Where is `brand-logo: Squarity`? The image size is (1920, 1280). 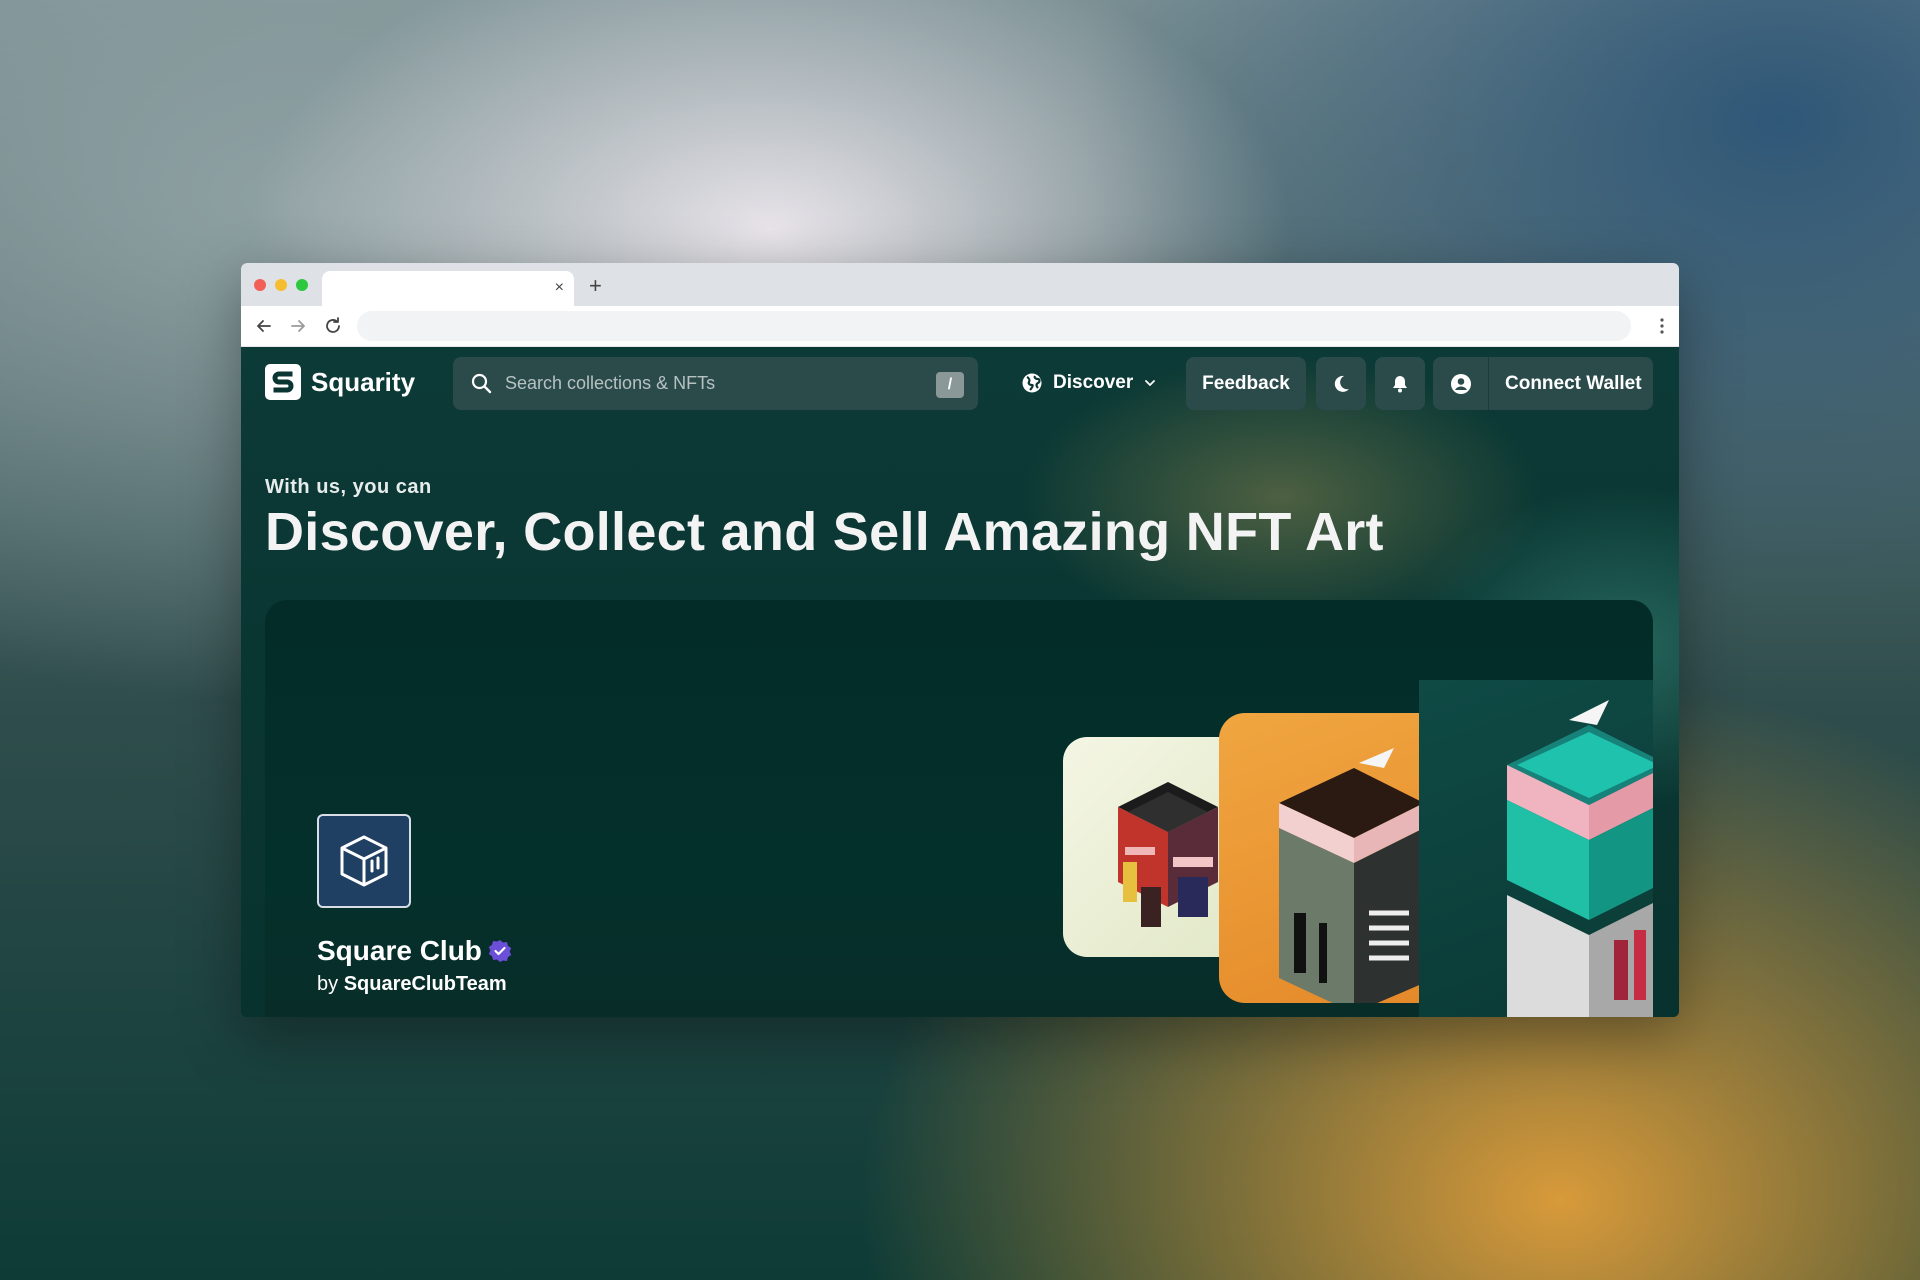 brand-logo: Squarity is located at coordinates (340, 382).